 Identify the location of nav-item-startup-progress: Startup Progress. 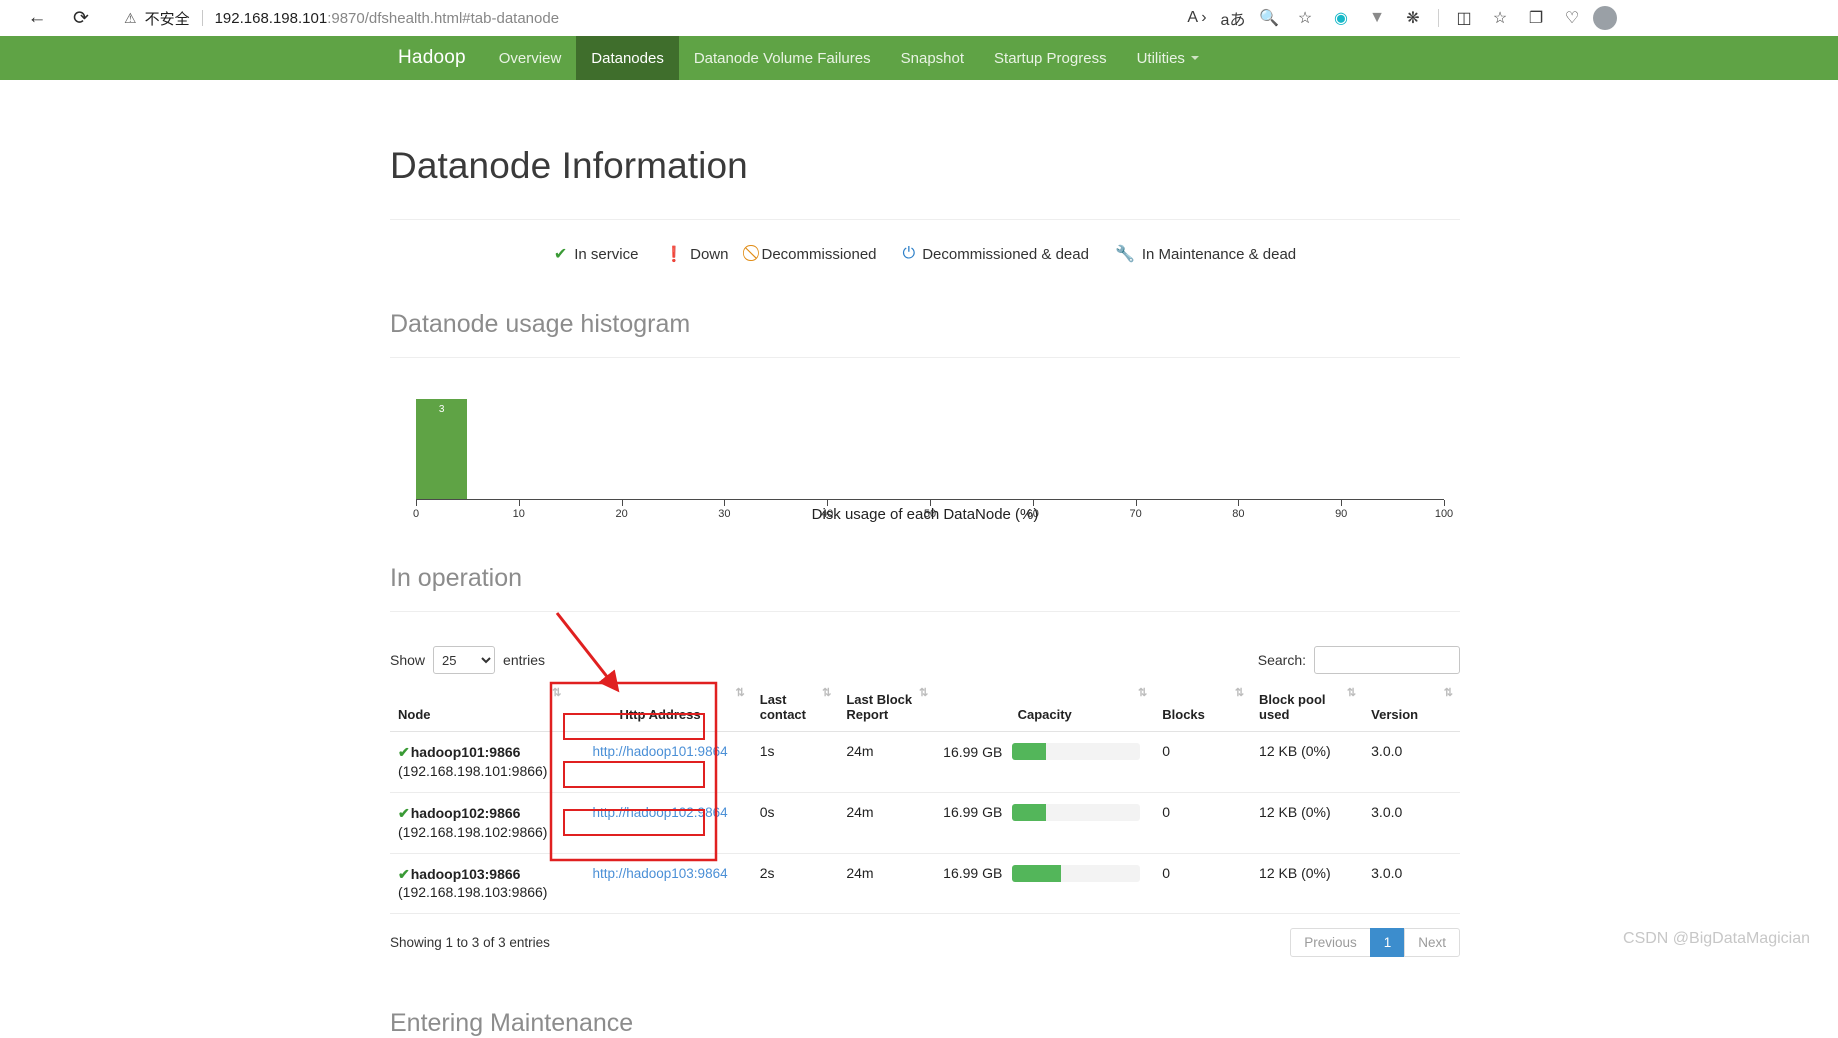
(1050, 58).